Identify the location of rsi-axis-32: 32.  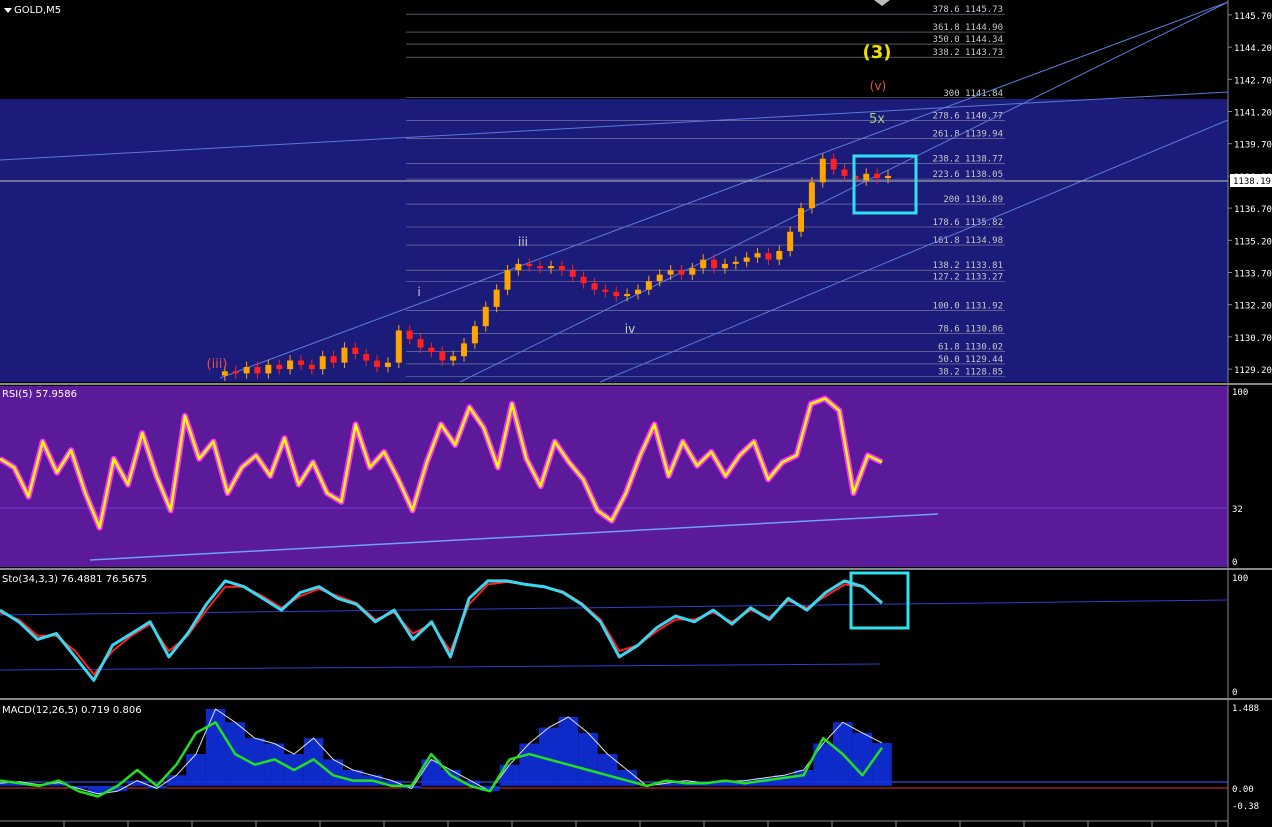
(1237, 510).